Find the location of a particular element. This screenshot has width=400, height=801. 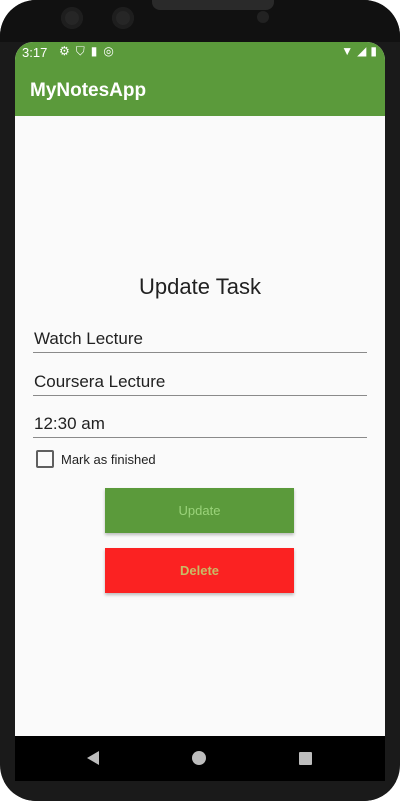

status-icons-left: ⚙ ⛉ ▮ ◎ is located at coordinates (86, 51).